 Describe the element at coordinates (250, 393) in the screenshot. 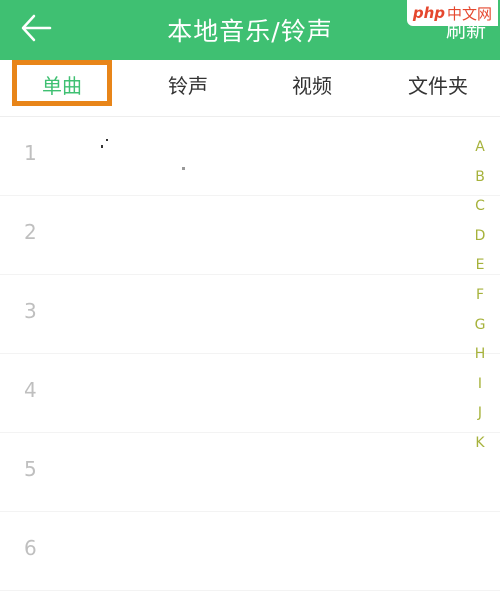

I see `list-item: 4` at that location.